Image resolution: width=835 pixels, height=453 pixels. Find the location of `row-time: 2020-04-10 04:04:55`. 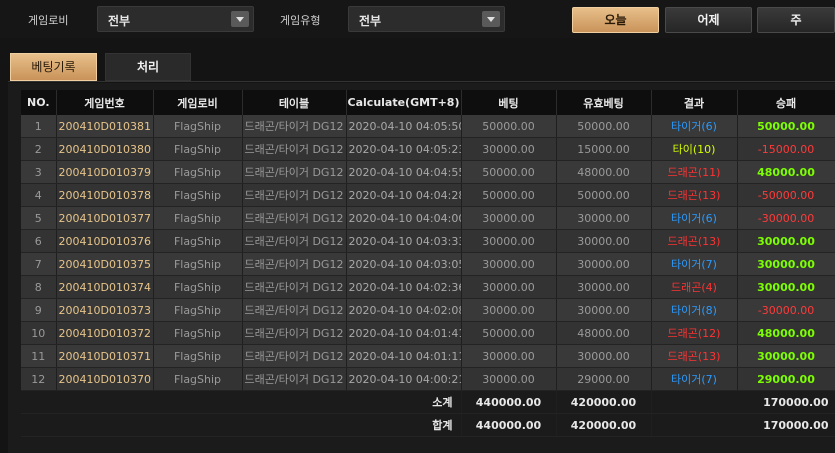

row-time: 2020-04-10 04:04:55 is located at coordinates (404, 172).